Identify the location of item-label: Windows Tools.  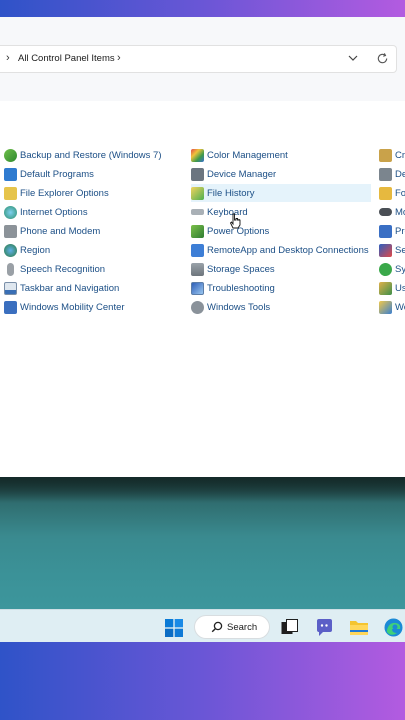
(239, 307).